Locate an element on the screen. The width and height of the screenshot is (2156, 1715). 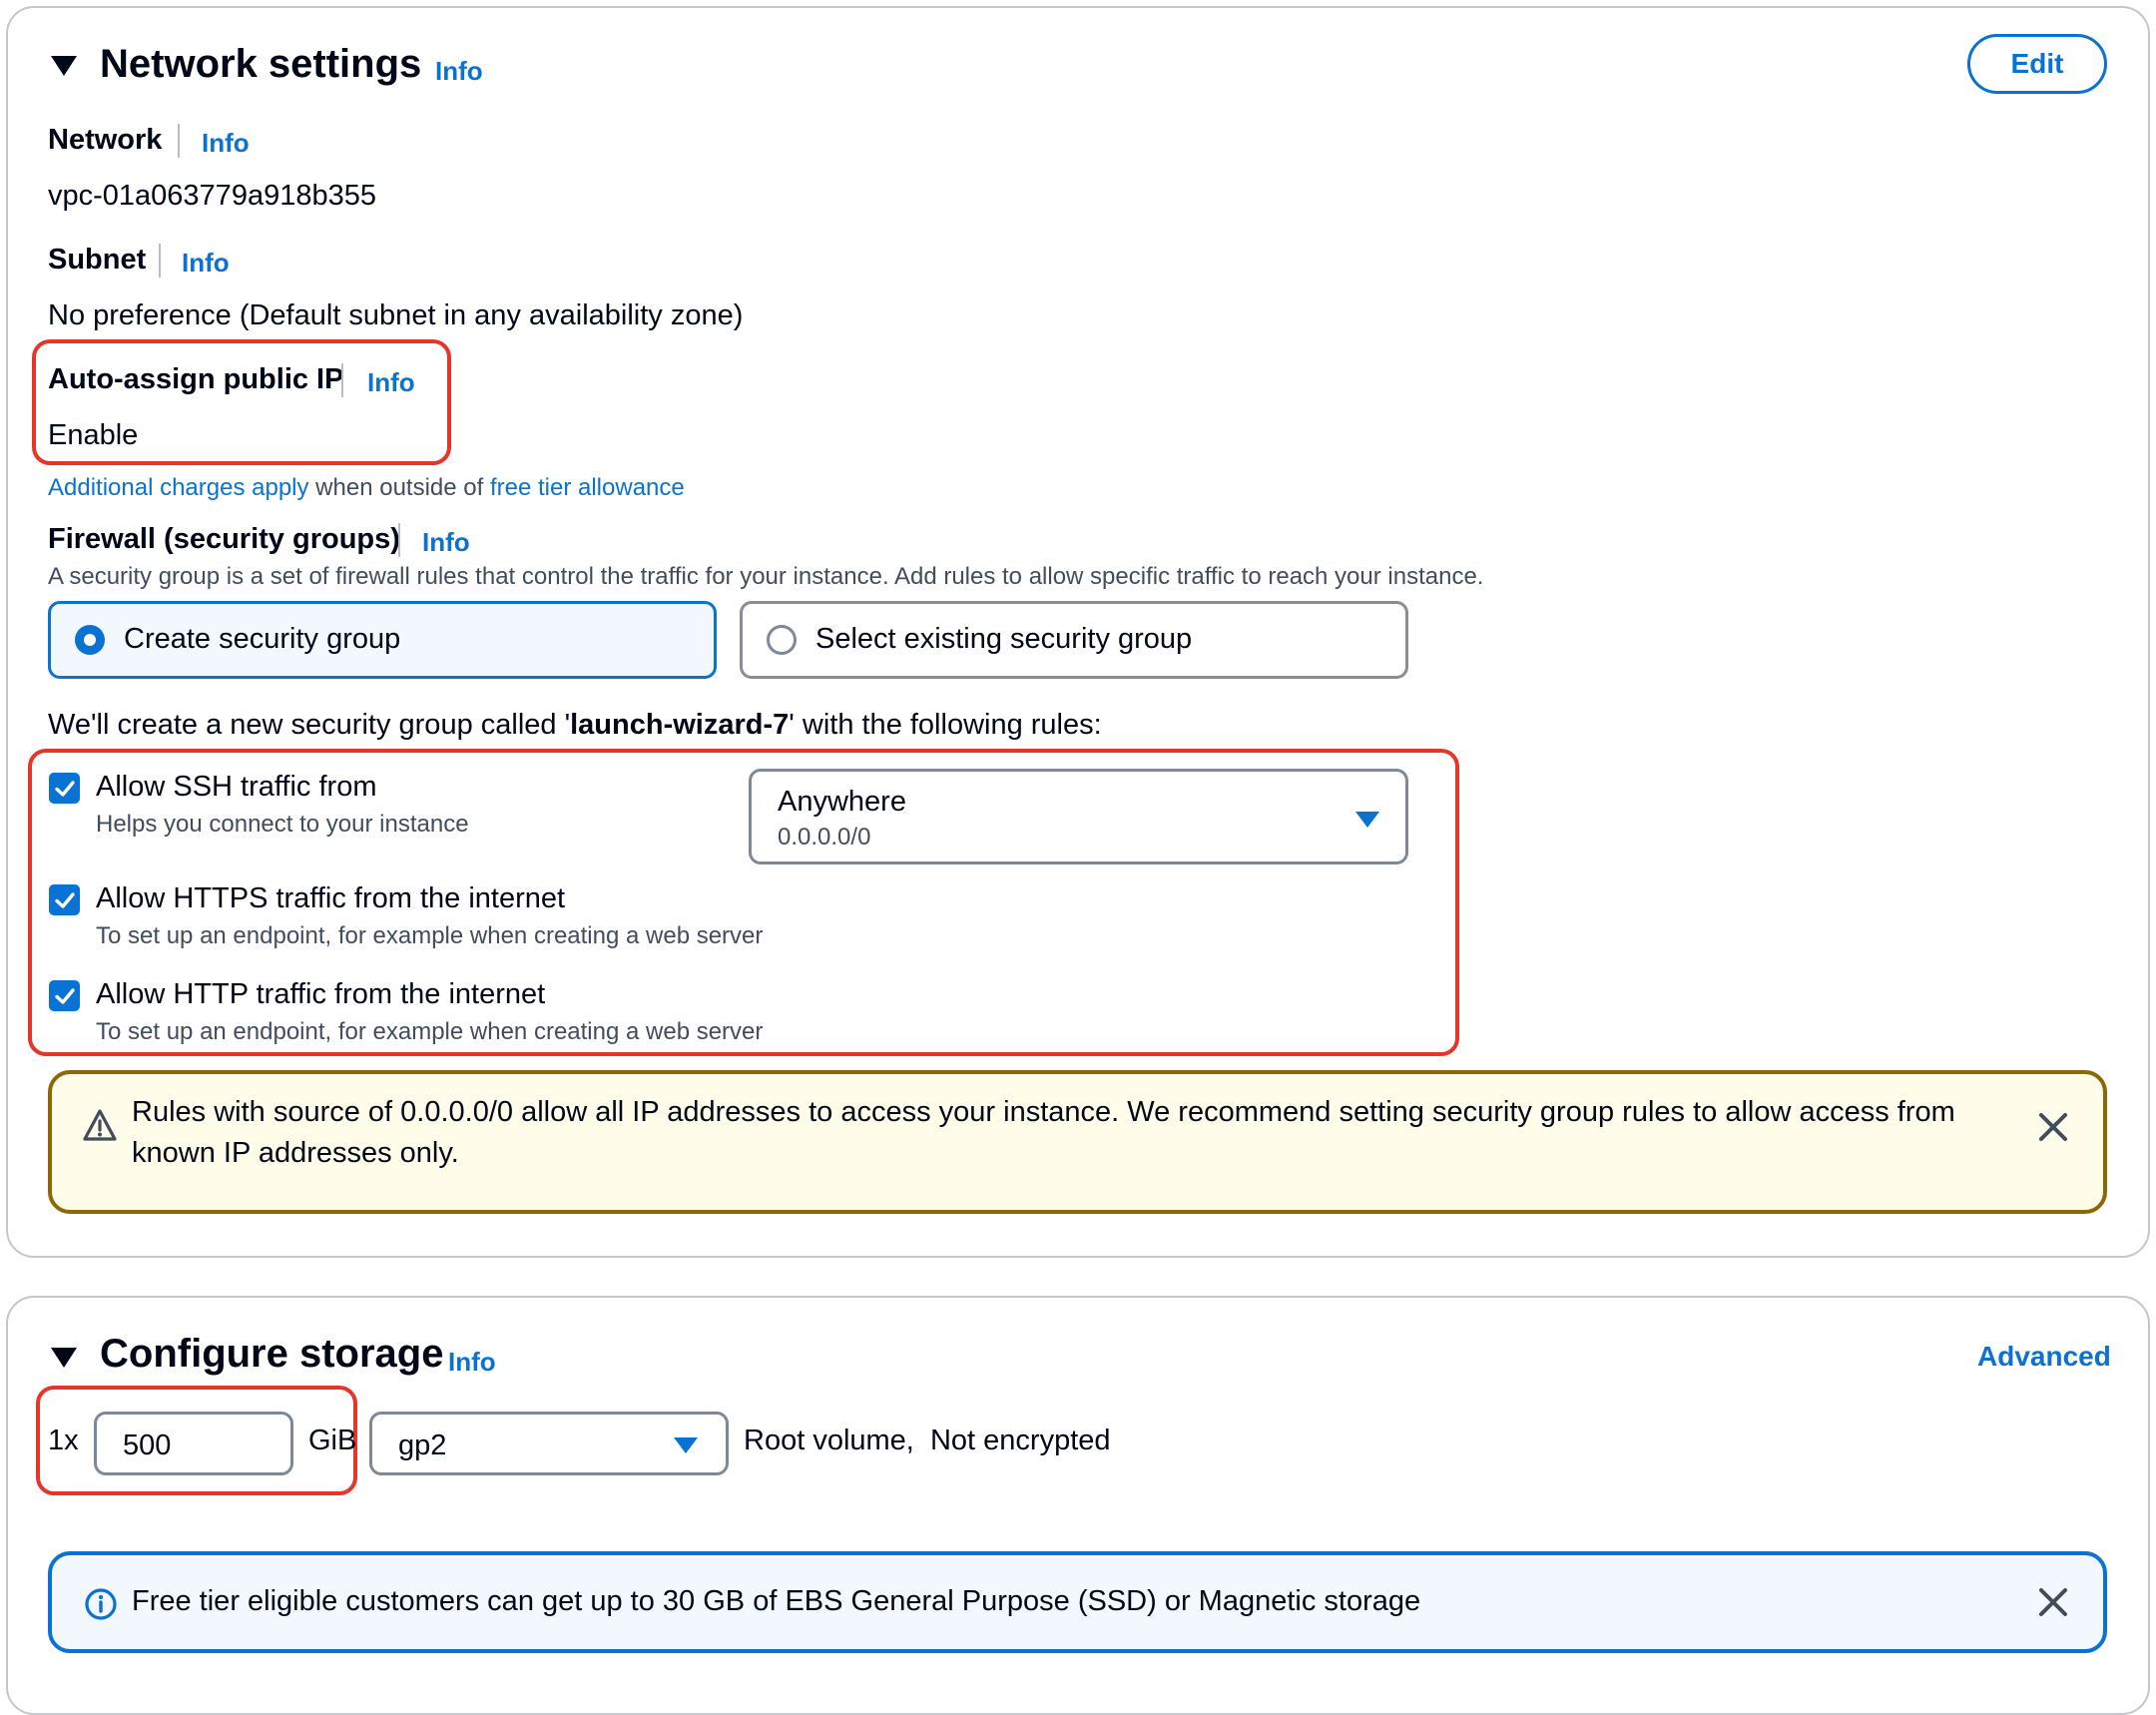
network-value: vpc-01a063779a918b355 is located at coordinates (212, 196).